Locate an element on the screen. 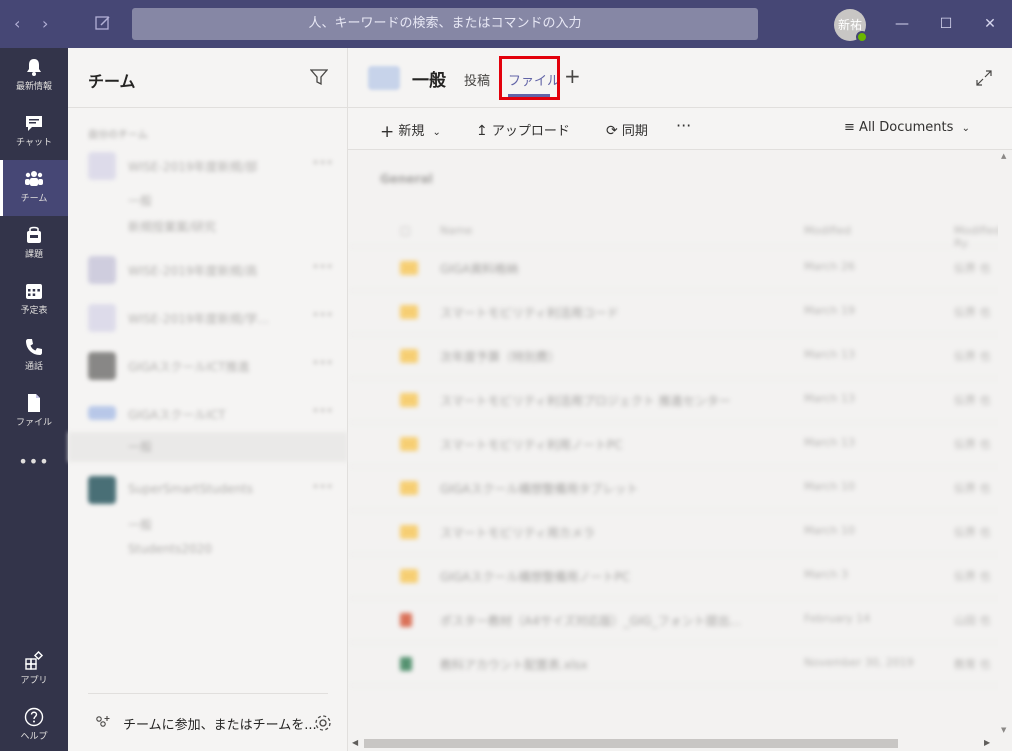 Image resolution: width=1012 pixels, height=751 pixels. file-name: スマートモビリティ利用ノートPC is located at coordinates (531, 444).